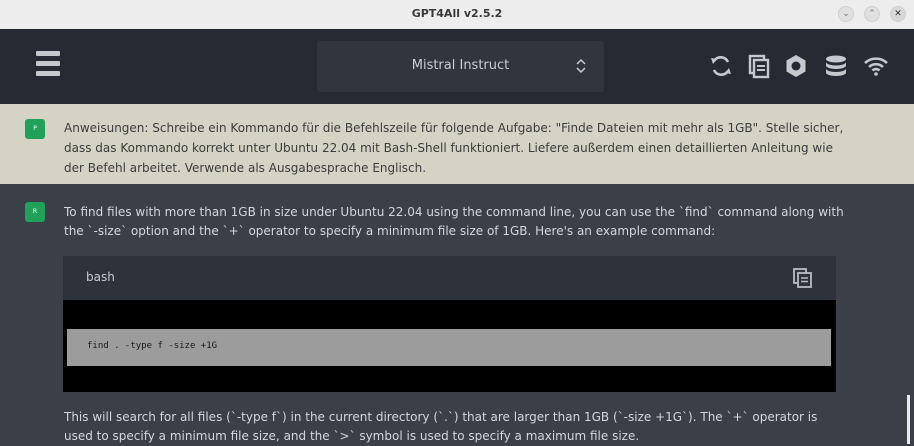  What do you see at coordinates (48, 66) in the screenshot?
I see `hamburger-icon` at bounding box center [48, 66].